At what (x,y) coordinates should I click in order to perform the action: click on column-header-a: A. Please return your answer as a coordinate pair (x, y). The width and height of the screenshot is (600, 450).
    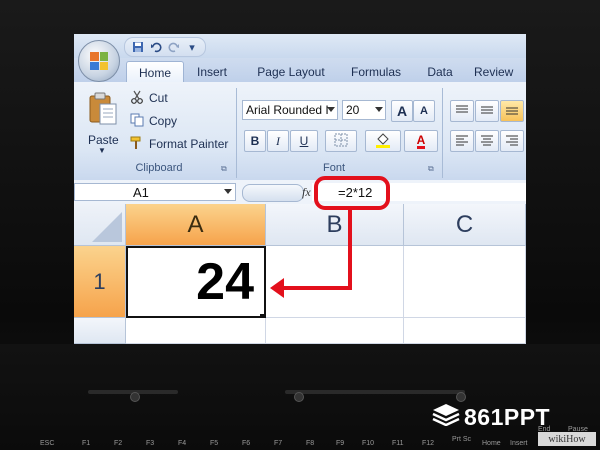
    Looking at the image, I should click on (196, 225).